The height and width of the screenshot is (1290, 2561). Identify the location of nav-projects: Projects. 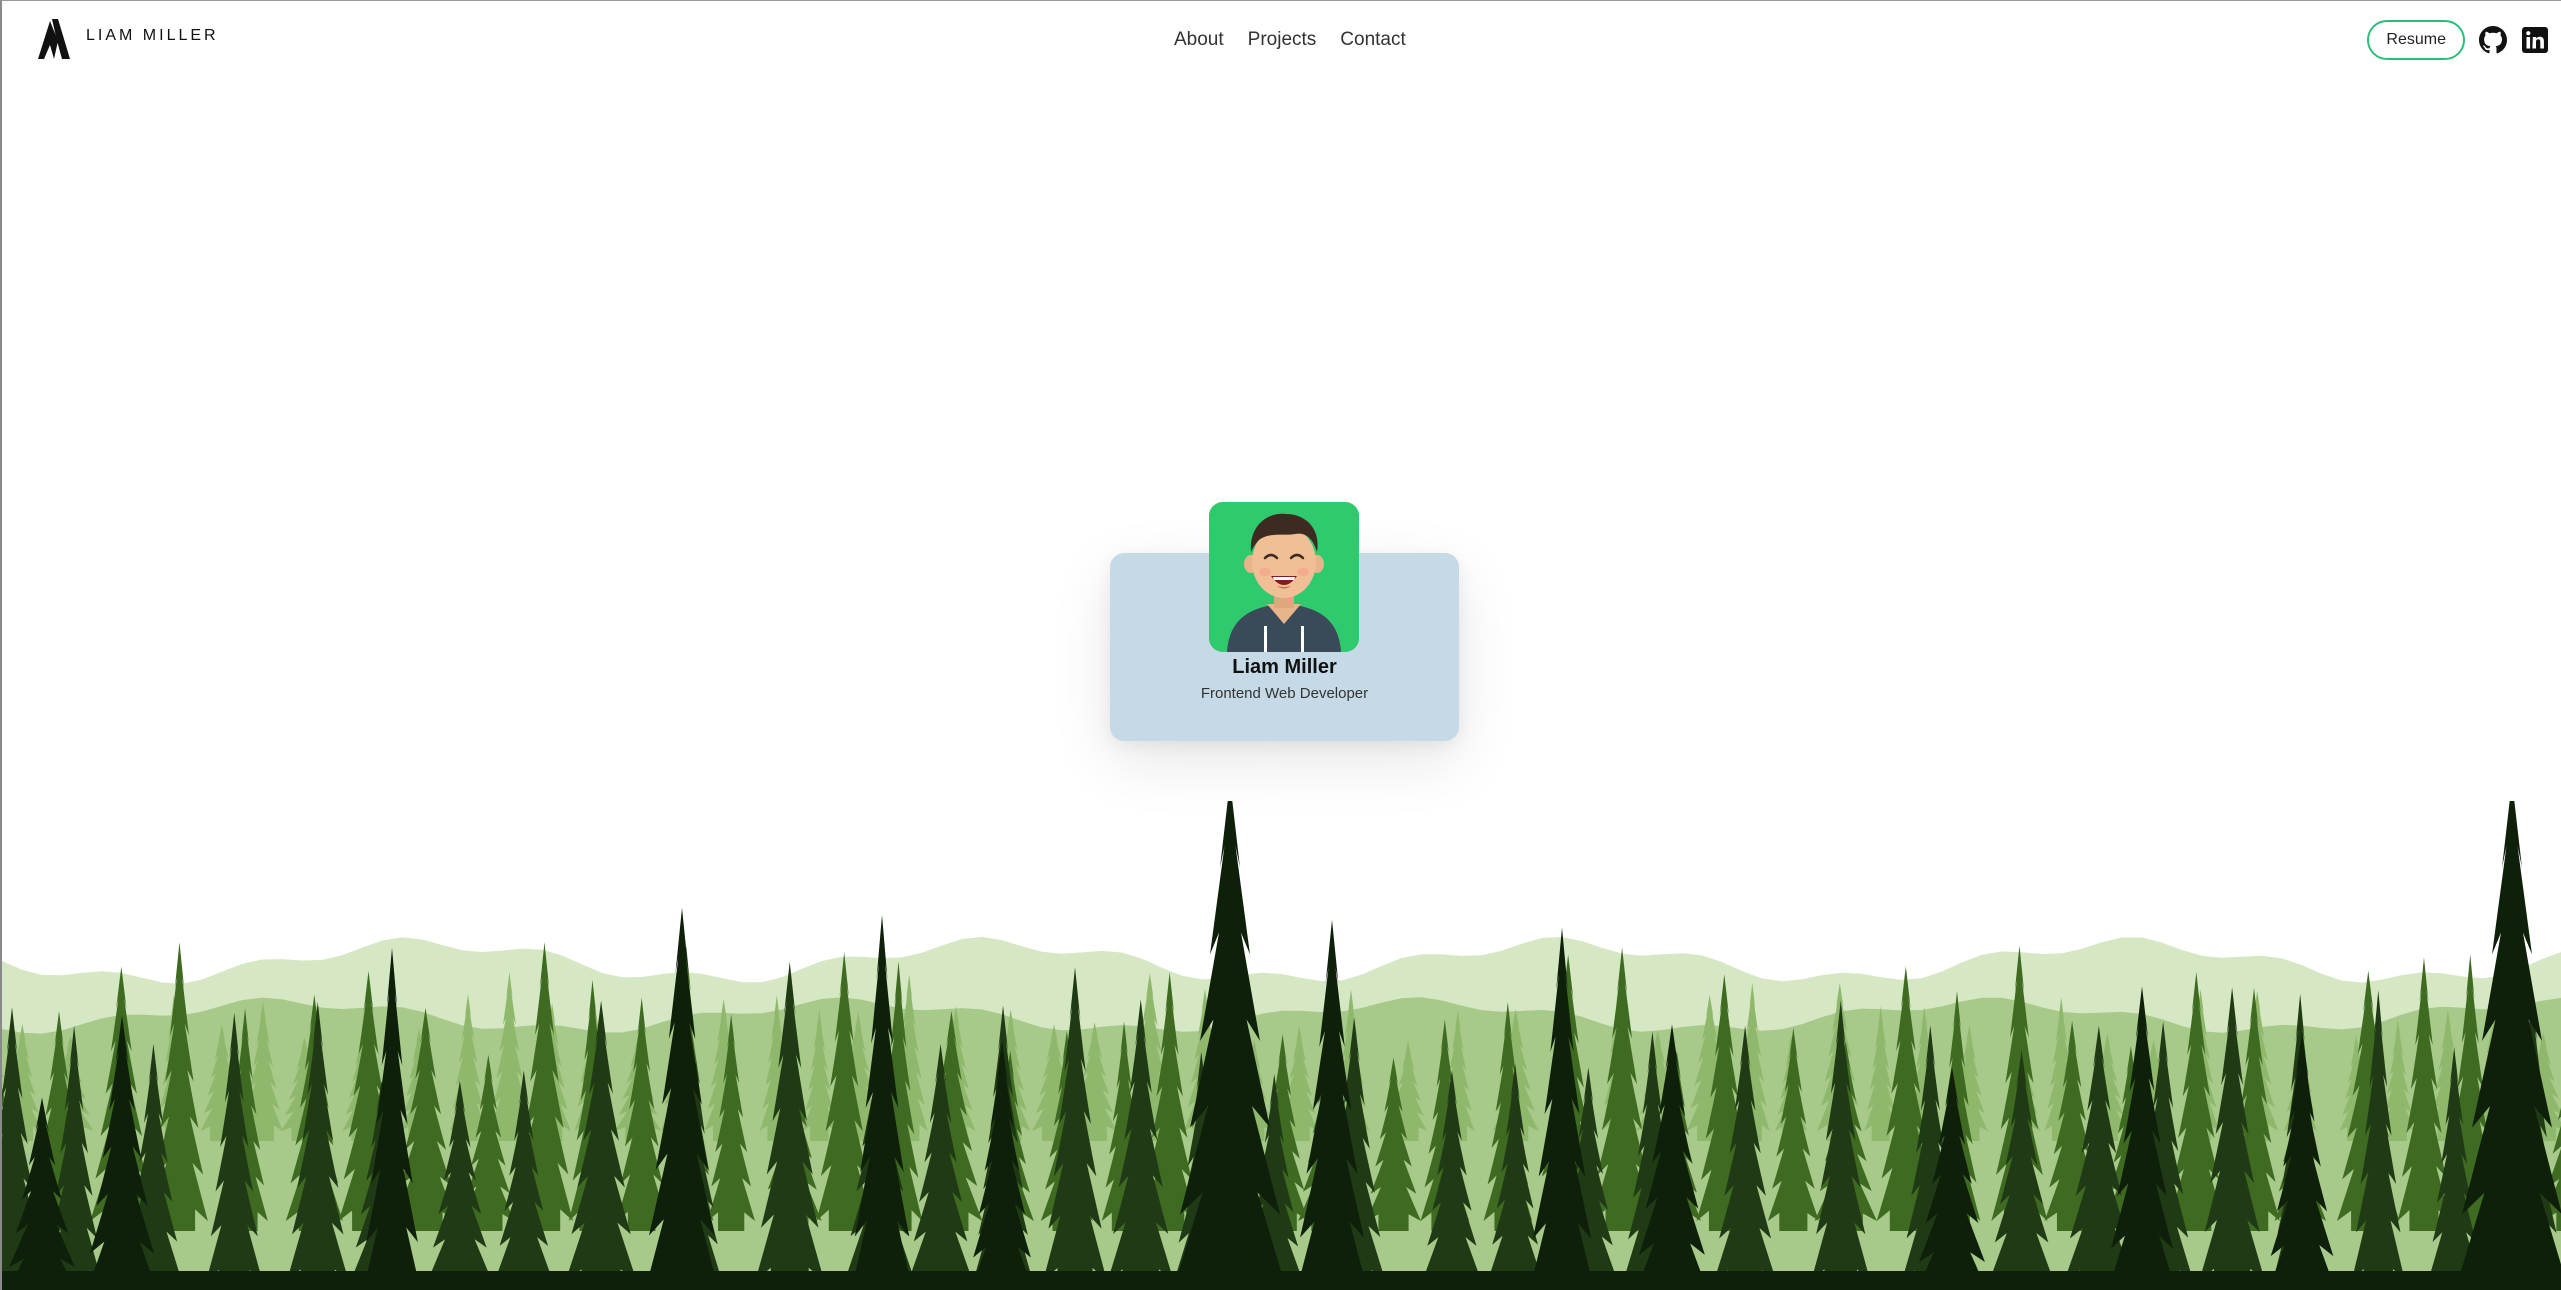
(1282, 40).